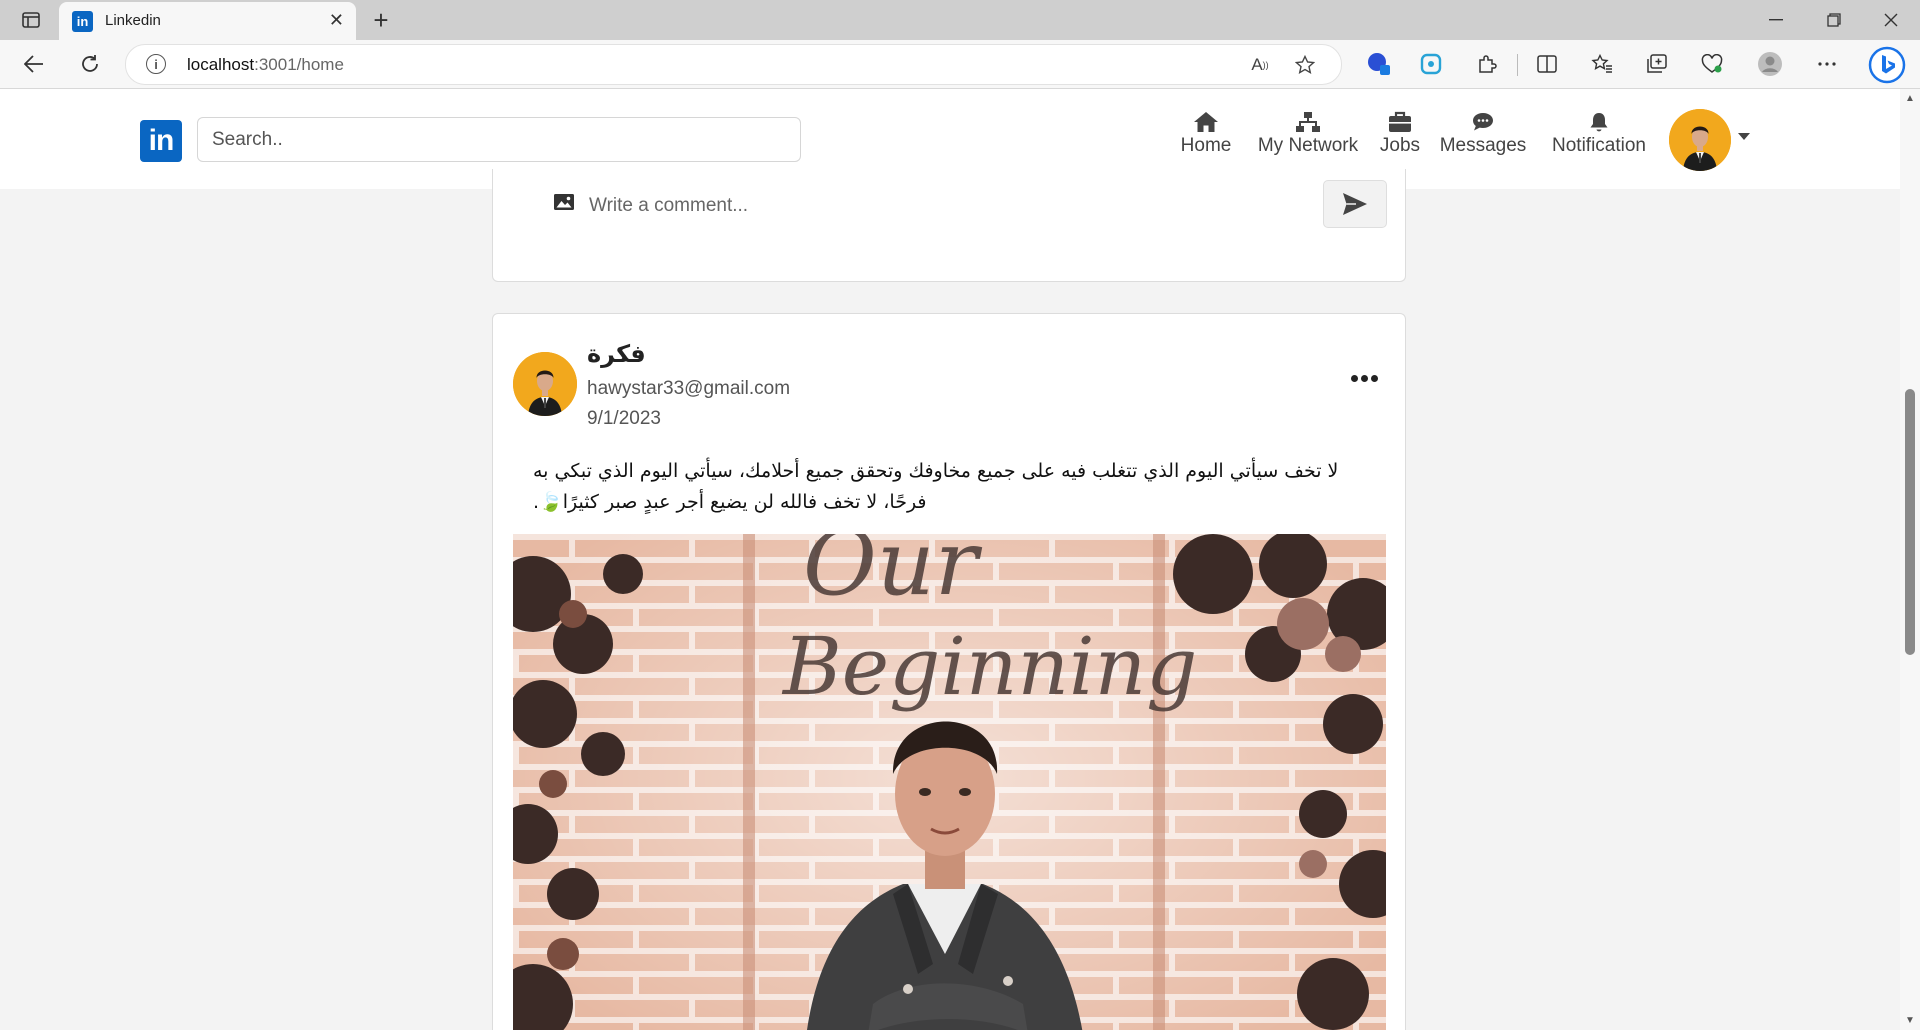 Image resolution: width=1920 pixels, height=1030 pixels. Describe the element at coordinates (1483, 120) in the screenshot. I see `chat-icon` at that location.